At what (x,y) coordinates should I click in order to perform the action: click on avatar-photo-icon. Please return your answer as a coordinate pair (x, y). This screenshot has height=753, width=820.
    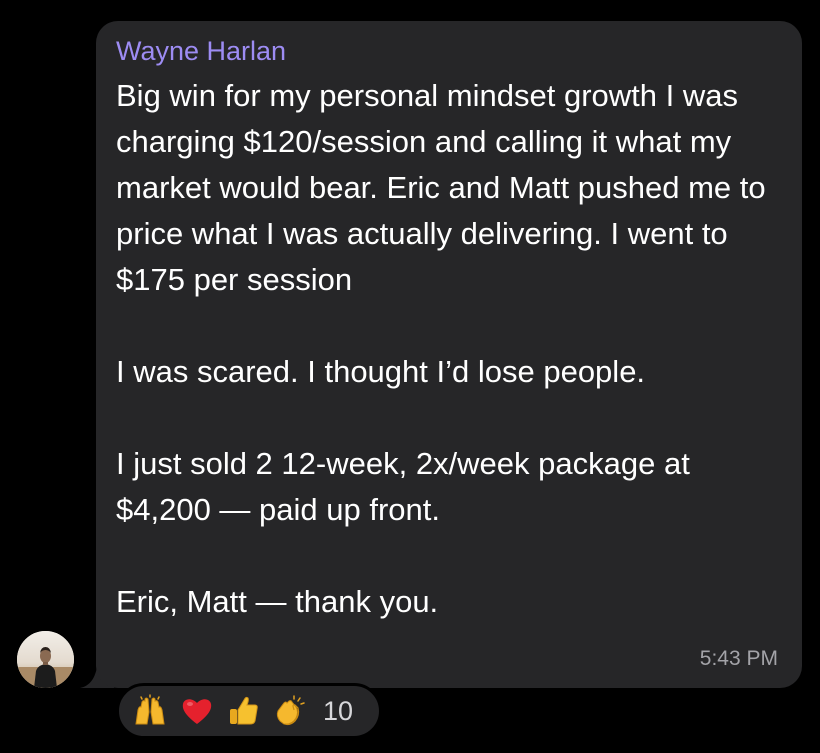
    Looking at the image, I should click on (45, 659).